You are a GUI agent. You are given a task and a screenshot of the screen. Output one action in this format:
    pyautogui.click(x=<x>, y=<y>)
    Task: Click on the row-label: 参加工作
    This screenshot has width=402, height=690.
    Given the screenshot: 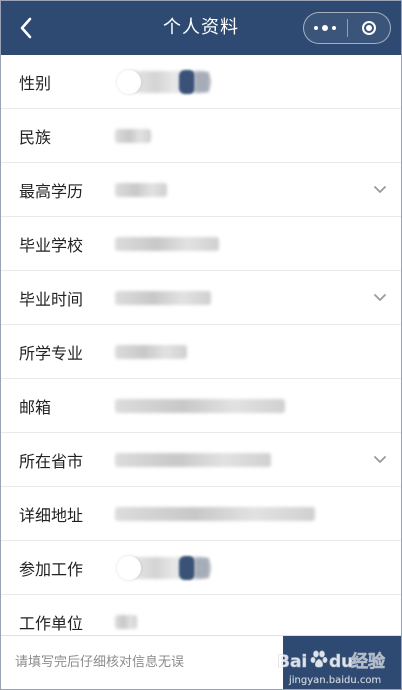 What is the action you would take?
    pyautogui.click(x=51, y=569)
    